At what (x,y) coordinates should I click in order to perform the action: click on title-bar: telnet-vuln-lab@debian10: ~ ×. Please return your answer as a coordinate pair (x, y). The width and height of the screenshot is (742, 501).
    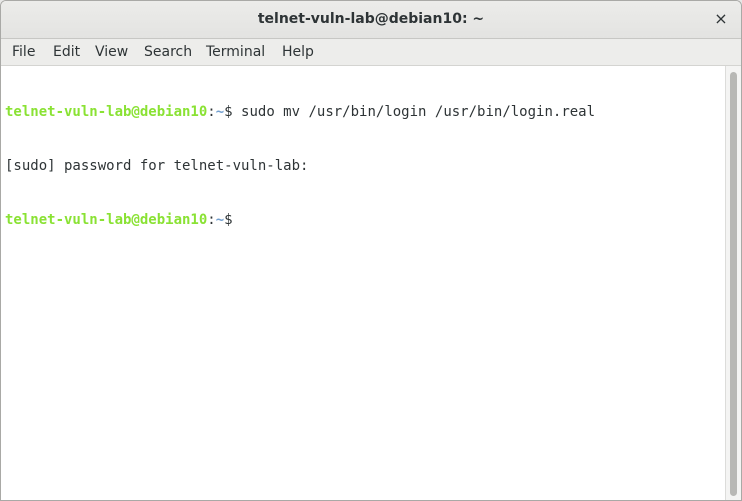
    Looking at the image, I should click on (371, 20).